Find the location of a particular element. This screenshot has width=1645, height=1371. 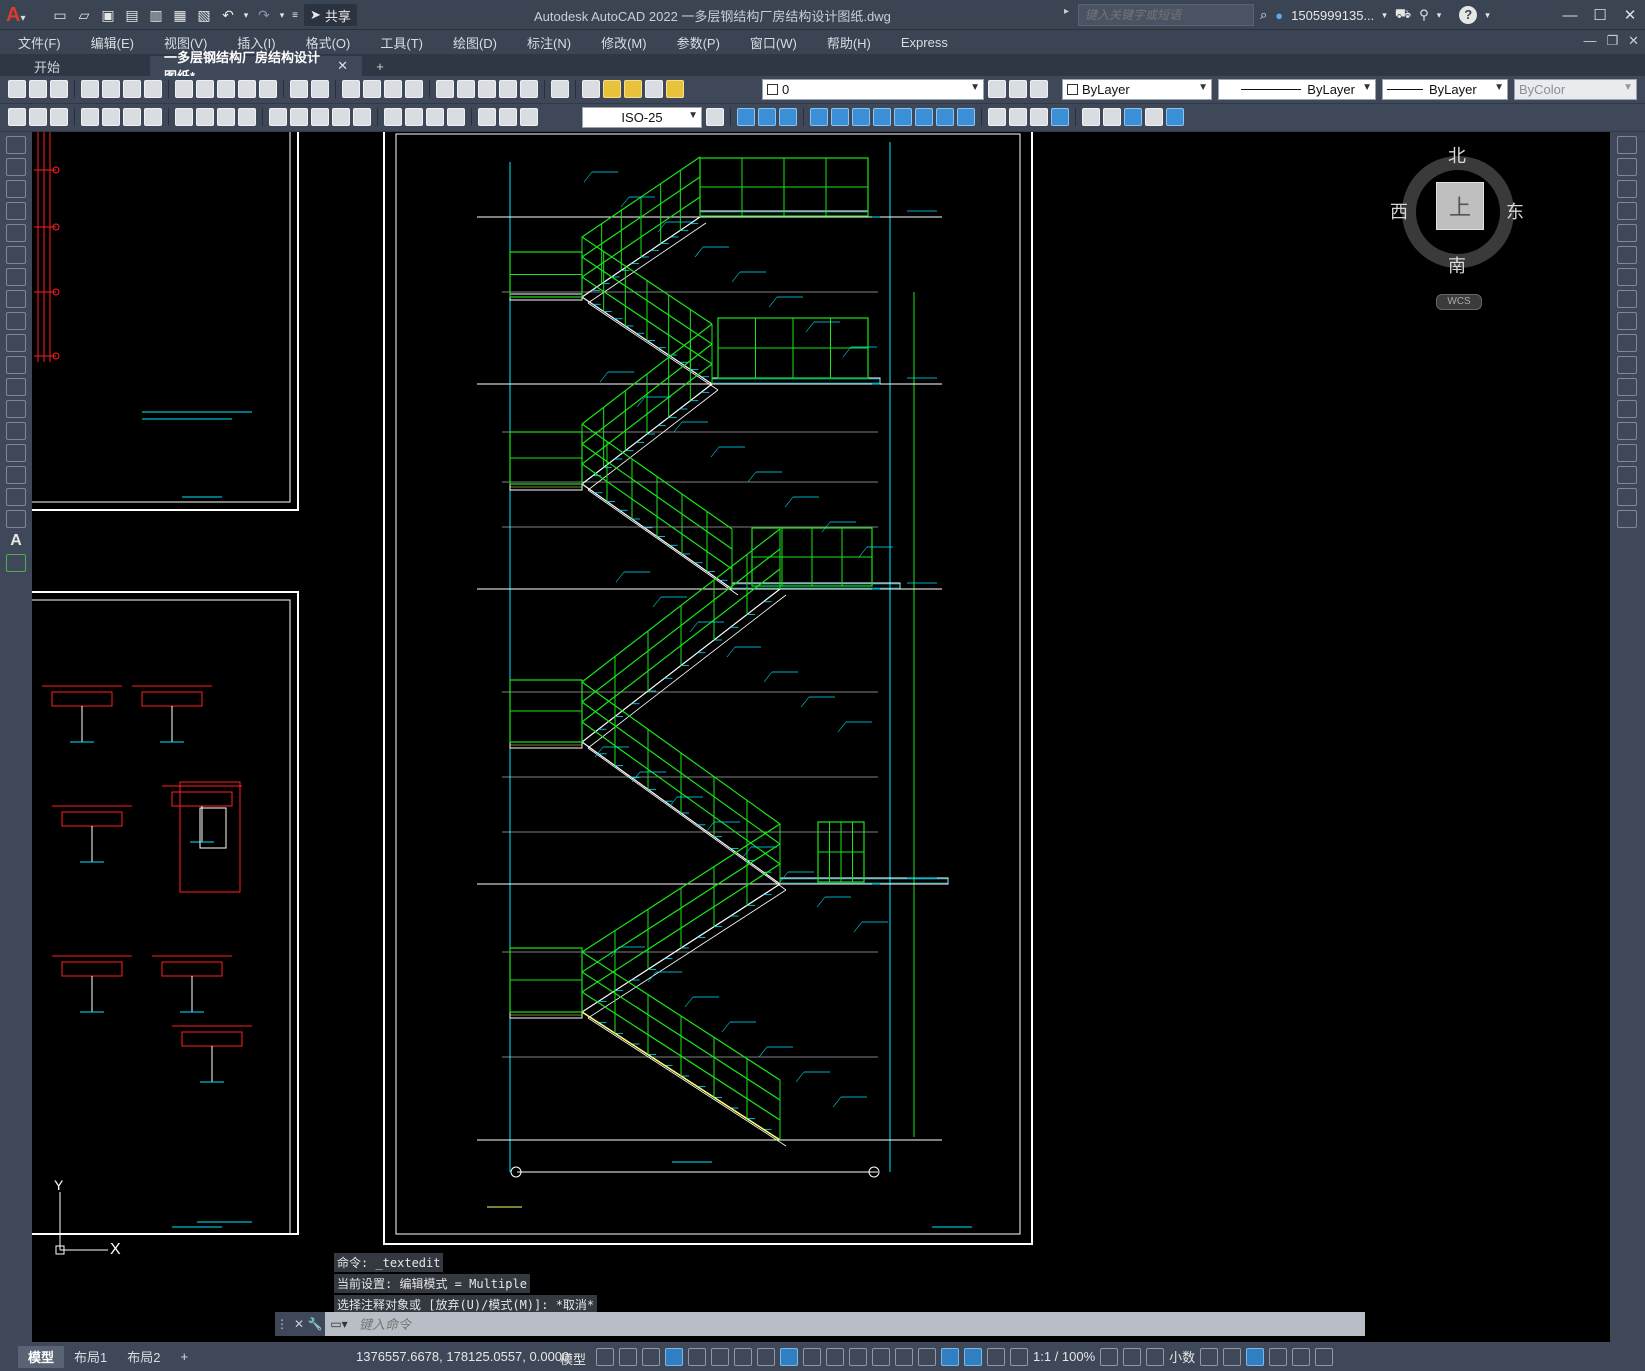

help-toolbar-icon is located at coordinates (560, 89).